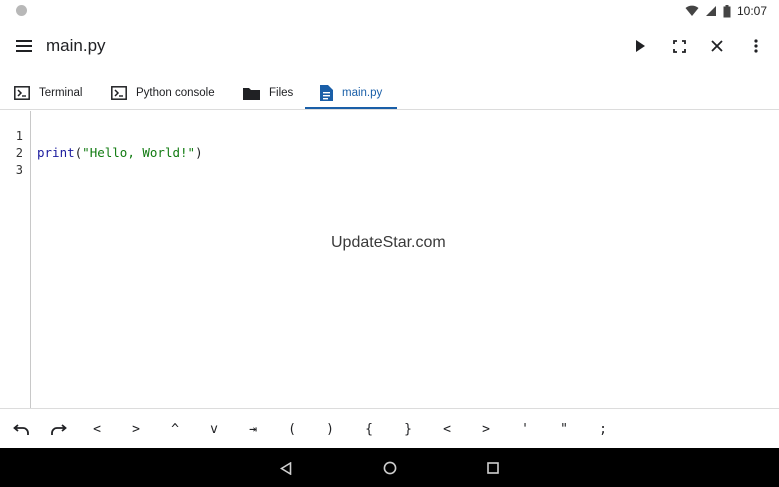 This screenshot has height=487, width=779. What do you see at coordinates (24, 46) in the screenshot?
I see `menu-icon` at bounding box center [24, 46].